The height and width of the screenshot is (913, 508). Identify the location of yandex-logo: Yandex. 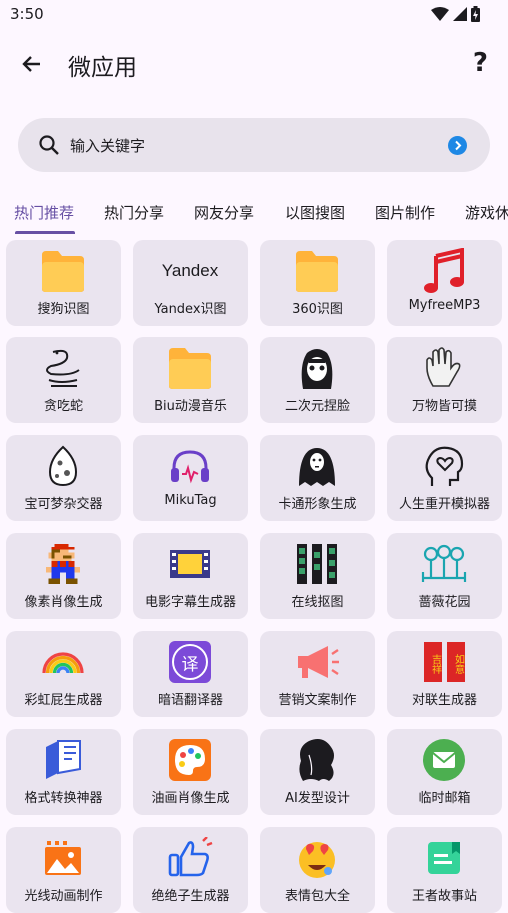
(190, 271).